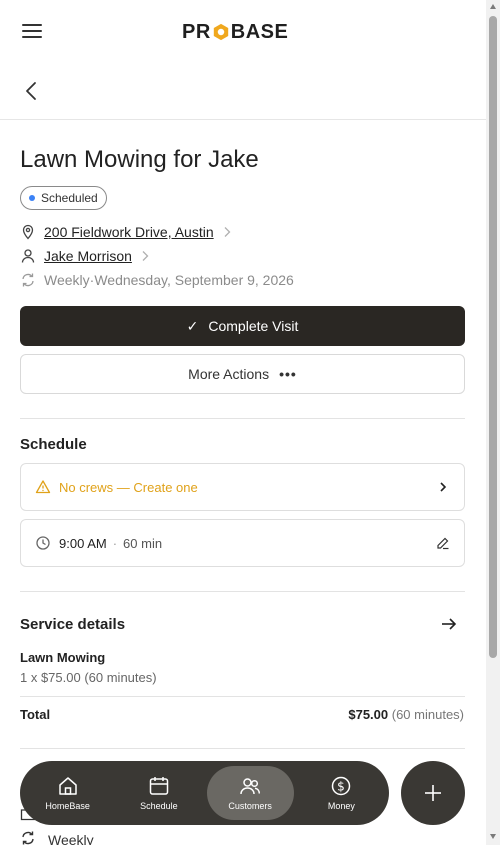 This screenshot has height=845, width=500. Describe the element at coordinates (493, 6) in the screenshot. I see `scroll-up-arrow-icon` at that location.